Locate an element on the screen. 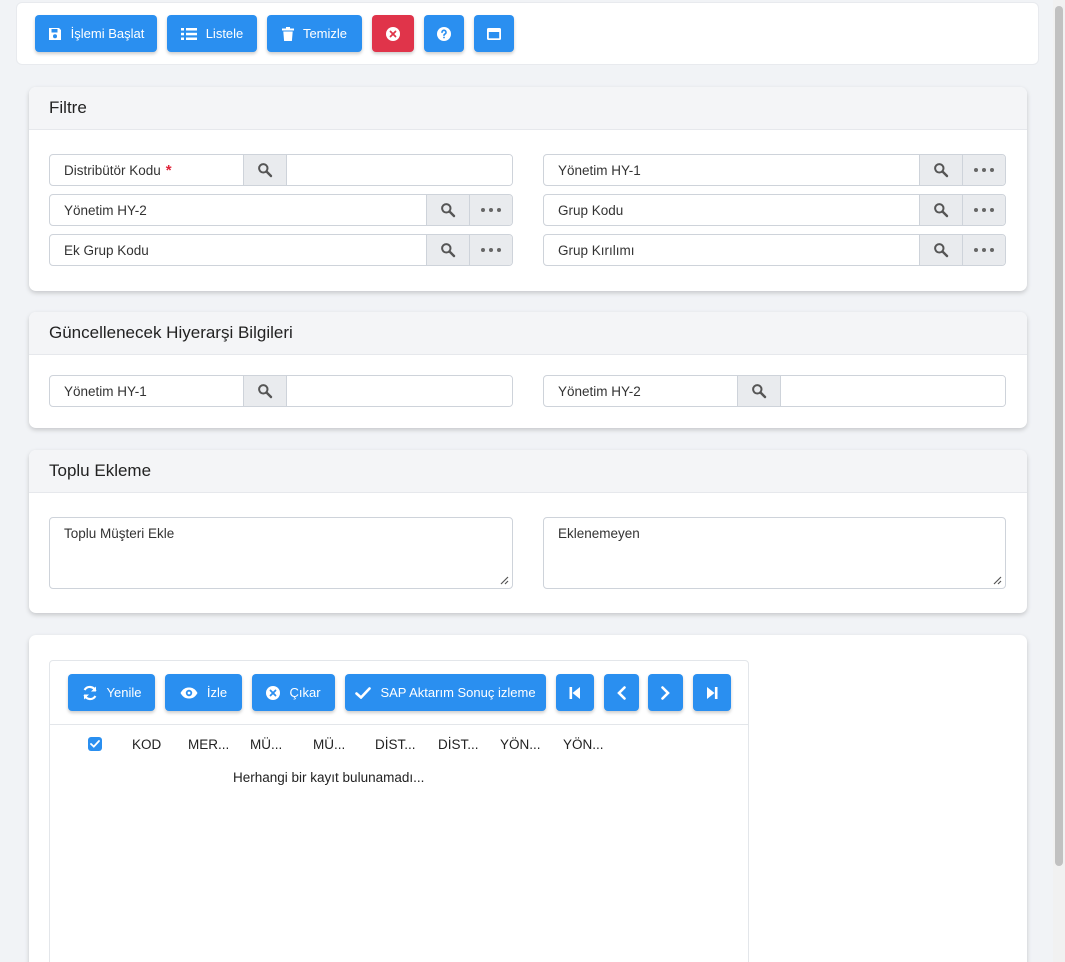 This screenshot has height=962, width=1065. sap-result-button: SAP Aktarım Sonuç izleme is located at coordinates (445, 692).